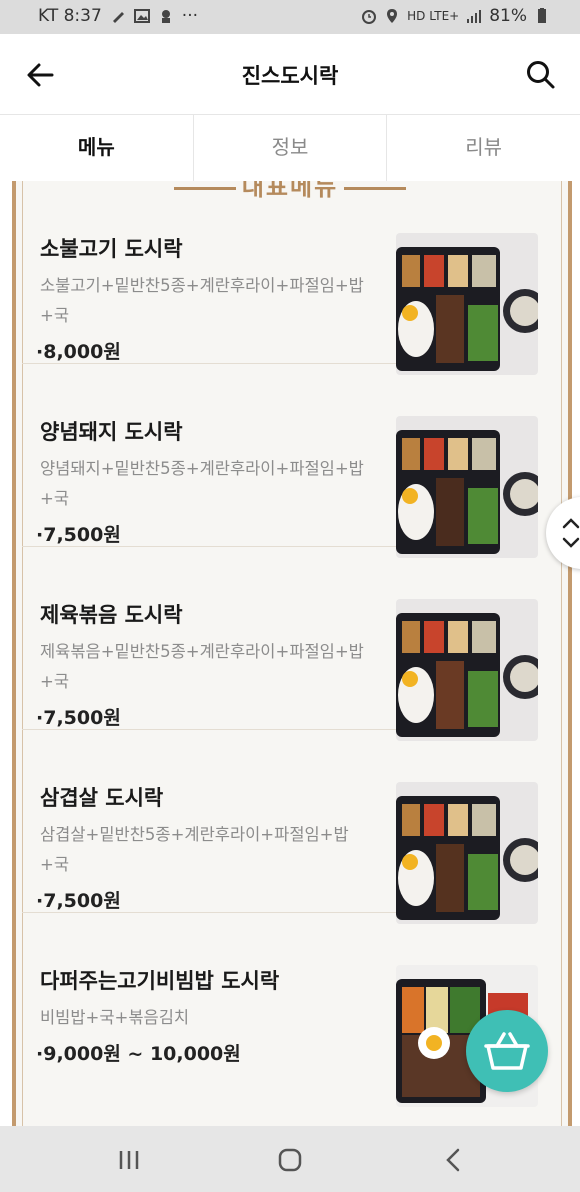 This screenshot has height=1192, width=580. I want to click on recent-apps-button, so click(129, 1160).